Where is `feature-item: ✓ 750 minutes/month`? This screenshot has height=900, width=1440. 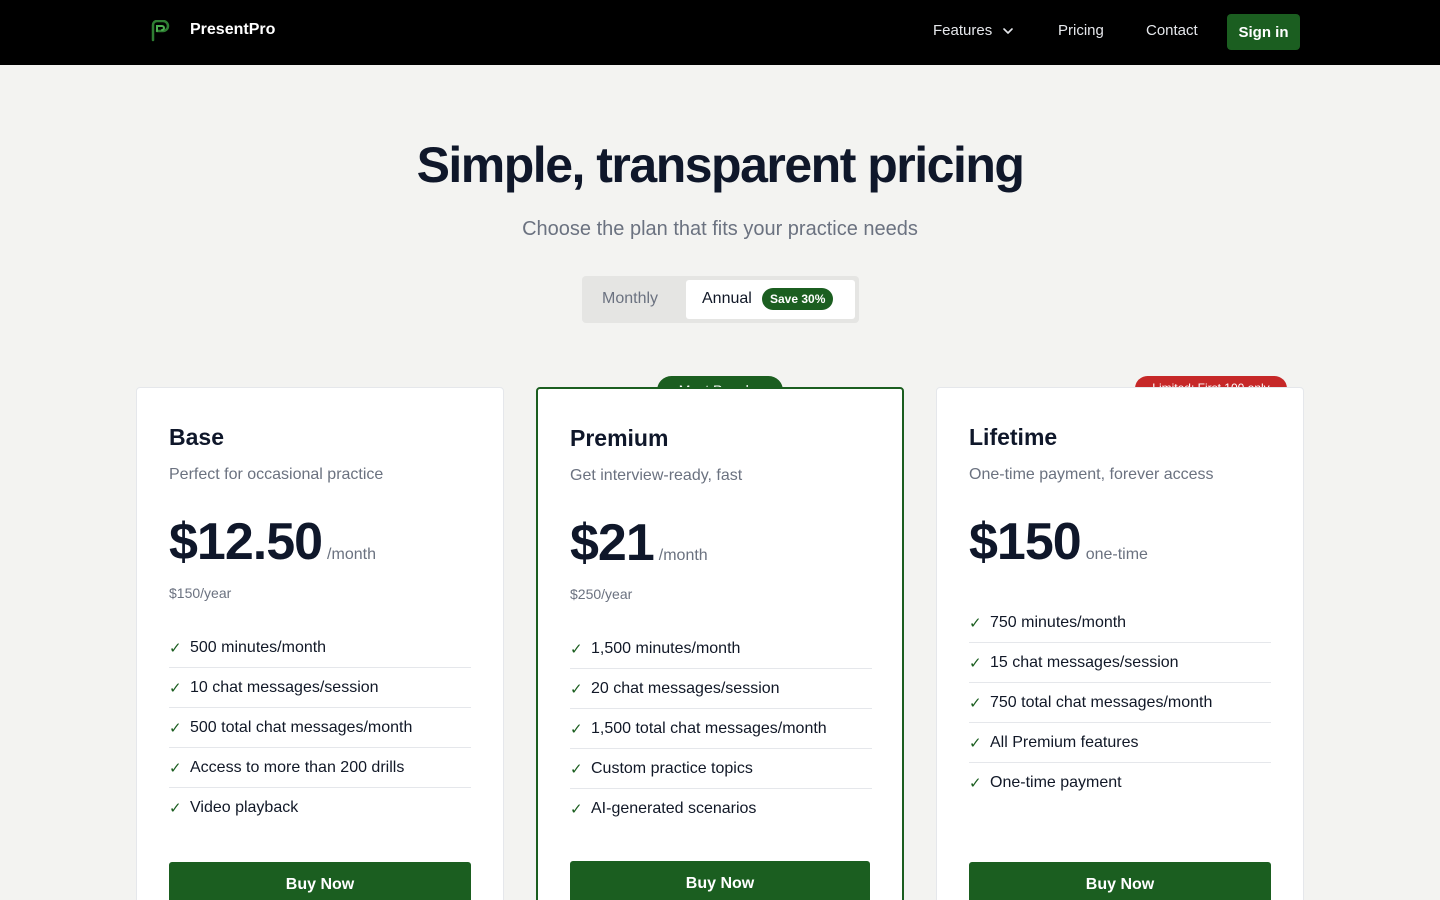
feature-item: ✓ 750 minutes/month is located at coordinates (1120, 623).